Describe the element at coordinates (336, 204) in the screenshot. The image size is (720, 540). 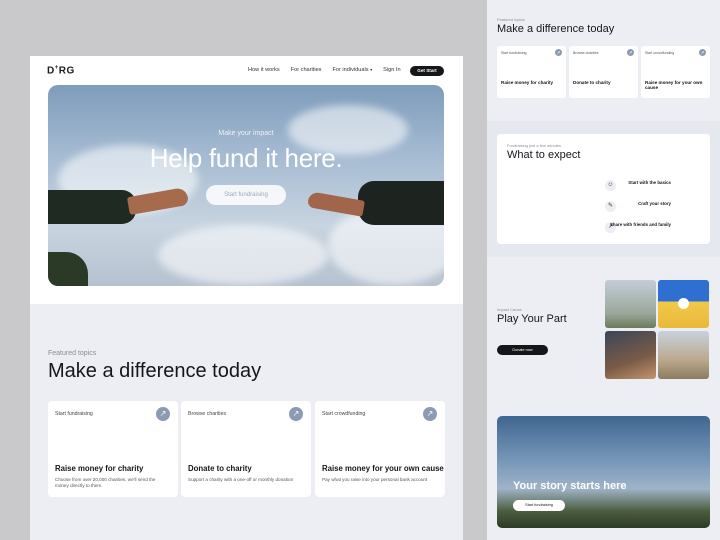
I see `right-hand-image` at that location.